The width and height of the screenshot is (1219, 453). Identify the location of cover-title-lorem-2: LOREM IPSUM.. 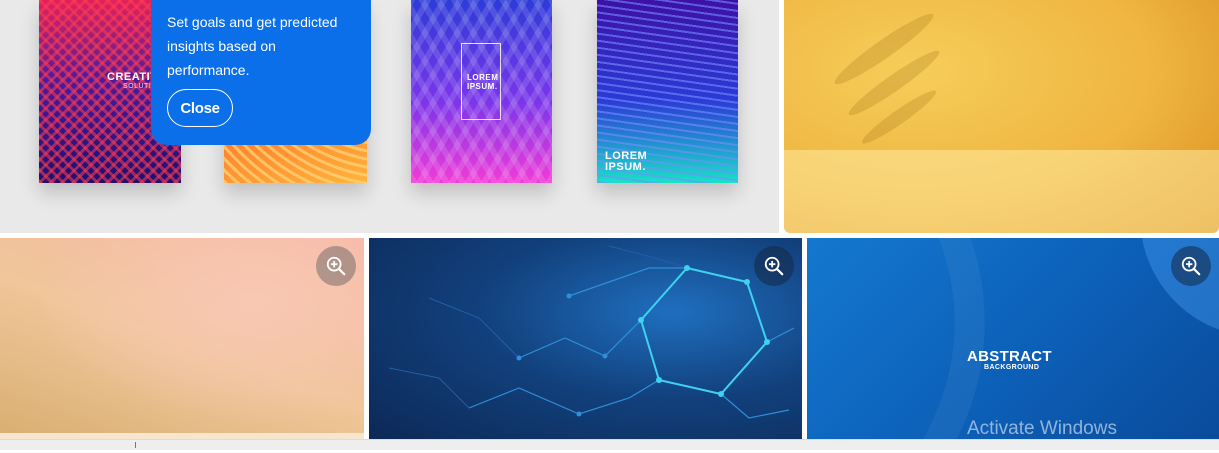
(626, 161).